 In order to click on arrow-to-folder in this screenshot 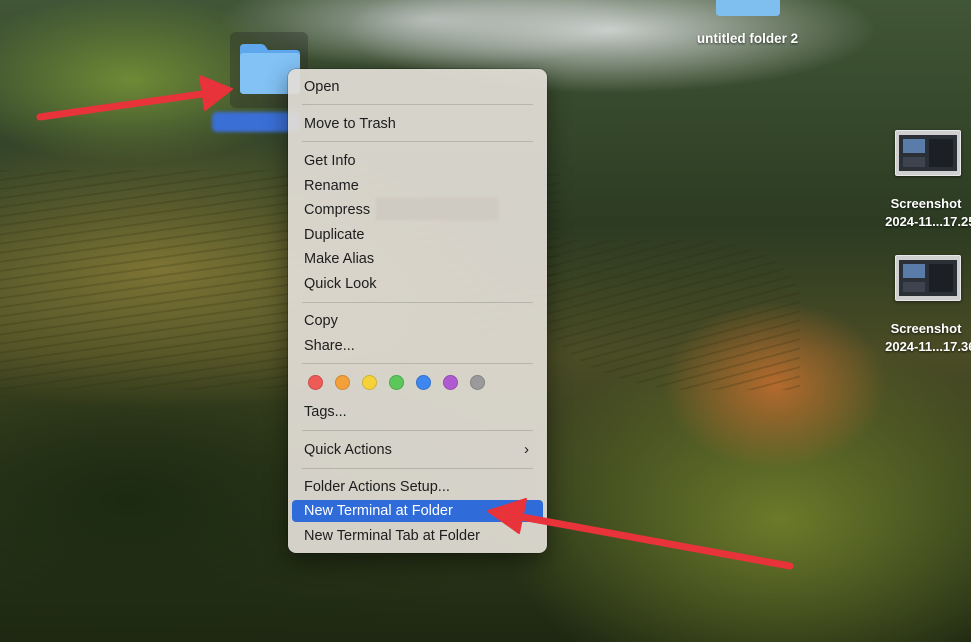, I will do `click(121, 105)`.